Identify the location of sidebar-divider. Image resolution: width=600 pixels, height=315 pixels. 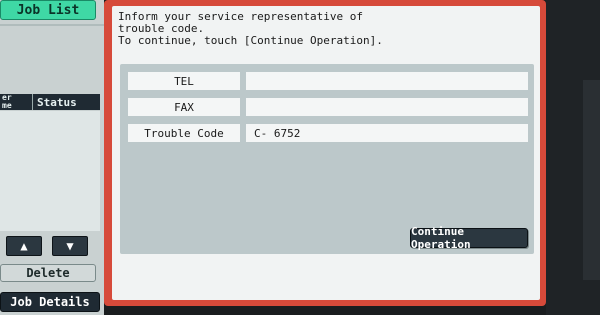
(52, 25).